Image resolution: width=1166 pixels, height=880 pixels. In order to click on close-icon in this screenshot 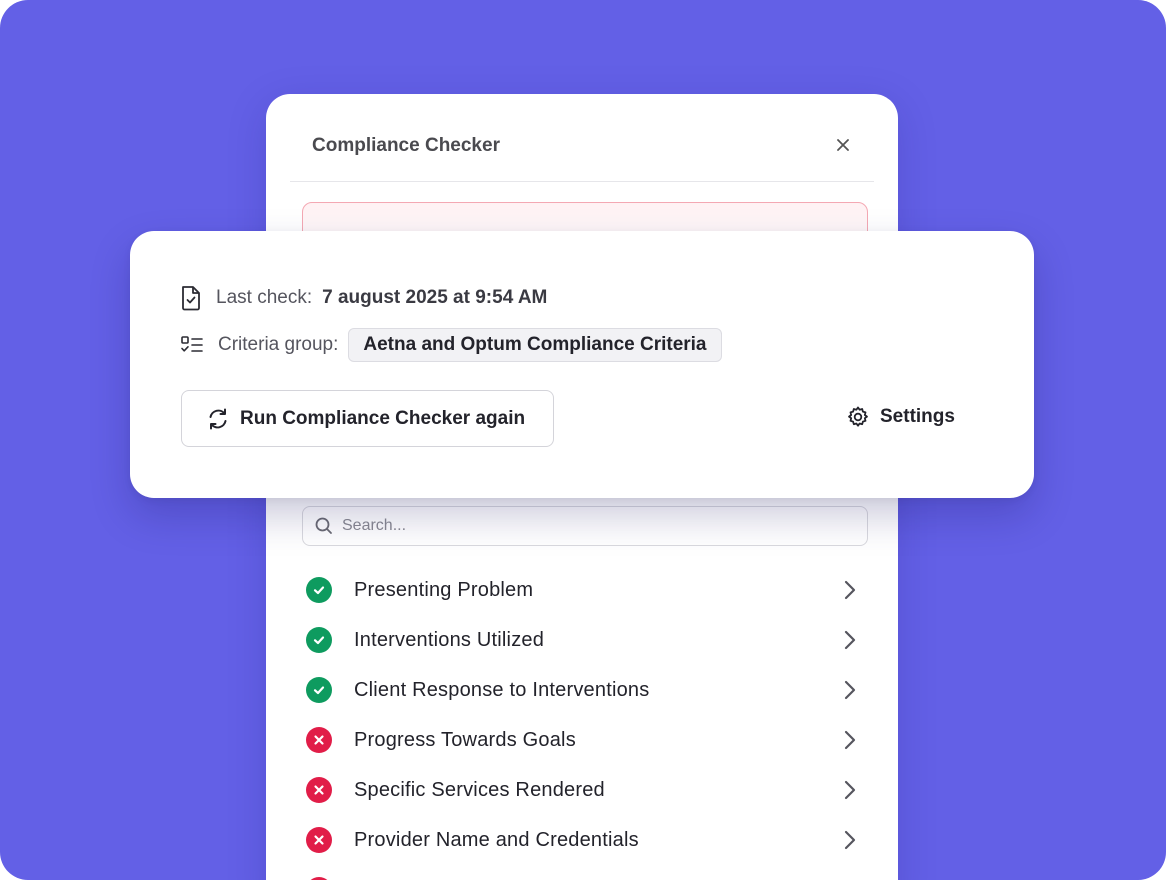, I will do `click(843, 145)`.